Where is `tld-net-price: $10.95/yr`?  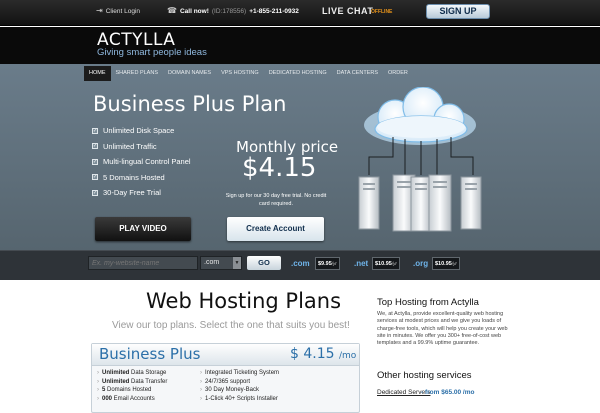 tld-net-price: $10.95/yr is located at coordinates (386, 263).